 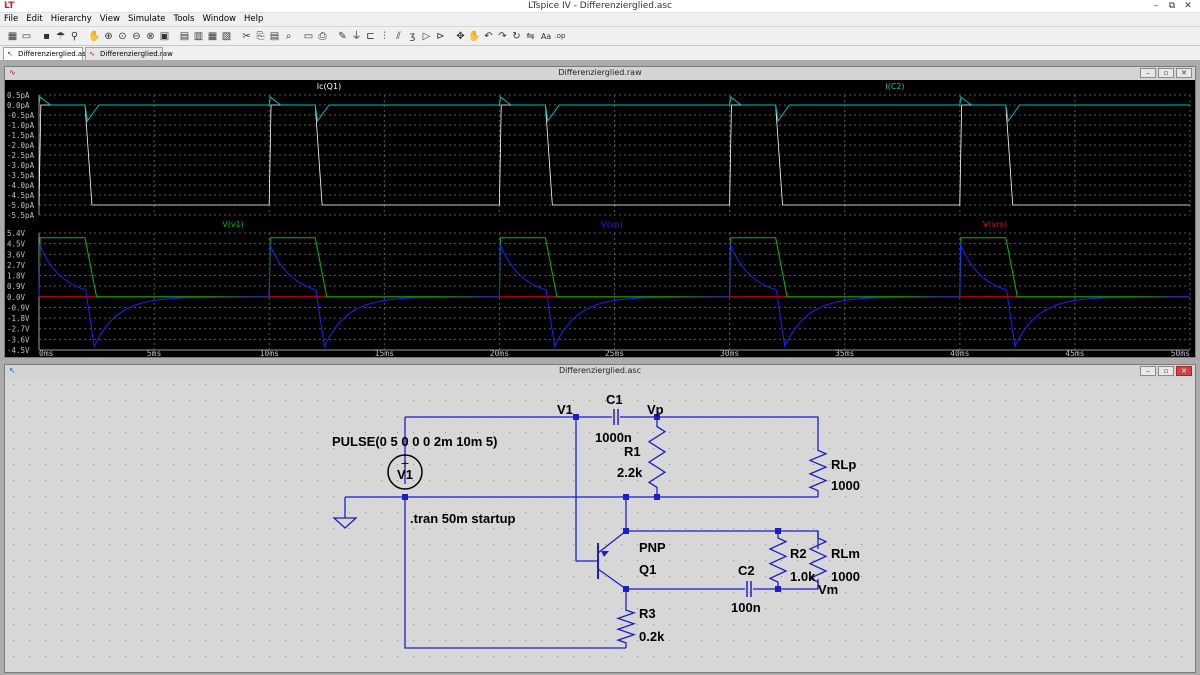 I want to click on net-label-vp: Vp, so click(x=655, y=409).